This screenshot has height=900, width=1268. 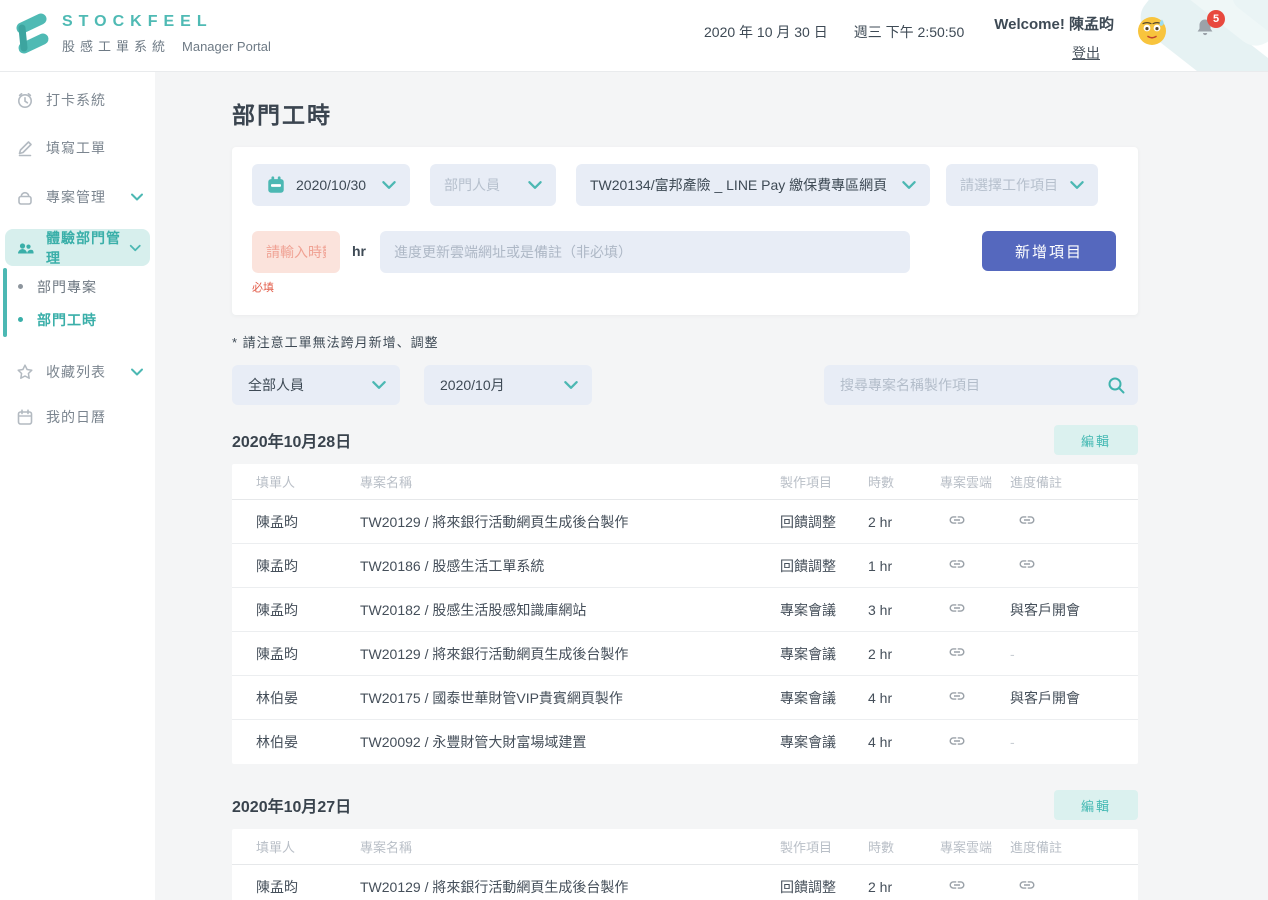 I want to click on calendar-teal-icon, so click(x=276, y=184).